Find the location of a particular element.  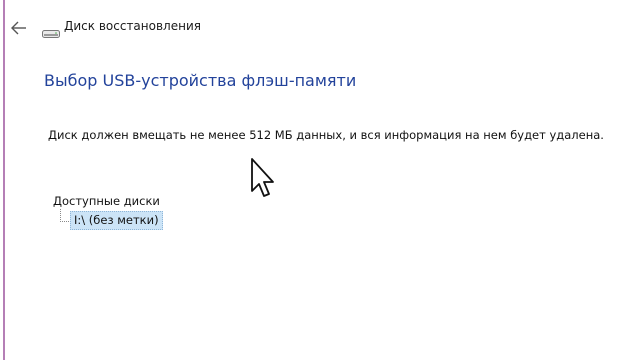

back-button is located at coordinates (19, 28).